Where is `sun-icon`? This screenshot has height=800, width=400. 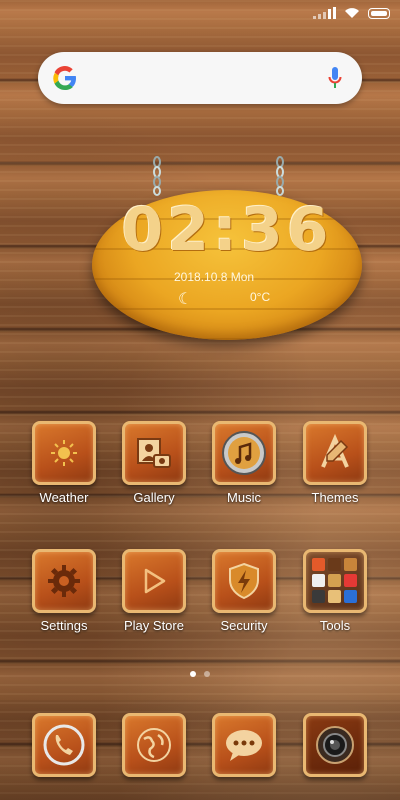
sun-icon is located at coordinates (64, 453).